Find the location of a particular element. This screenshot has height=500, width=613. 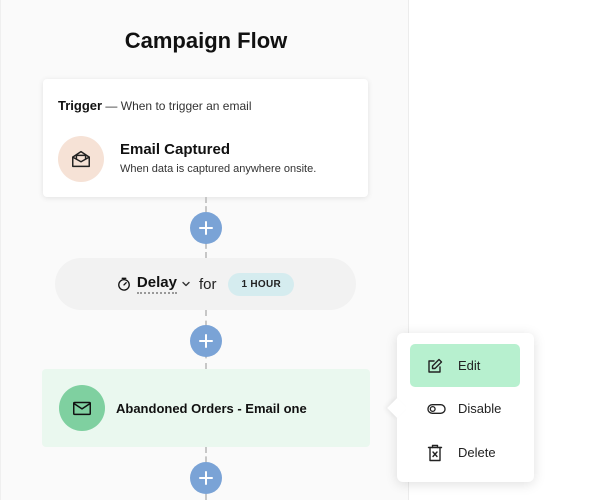

delay-duration-badge: 1 HOUR is located at coordinates (261, 284).